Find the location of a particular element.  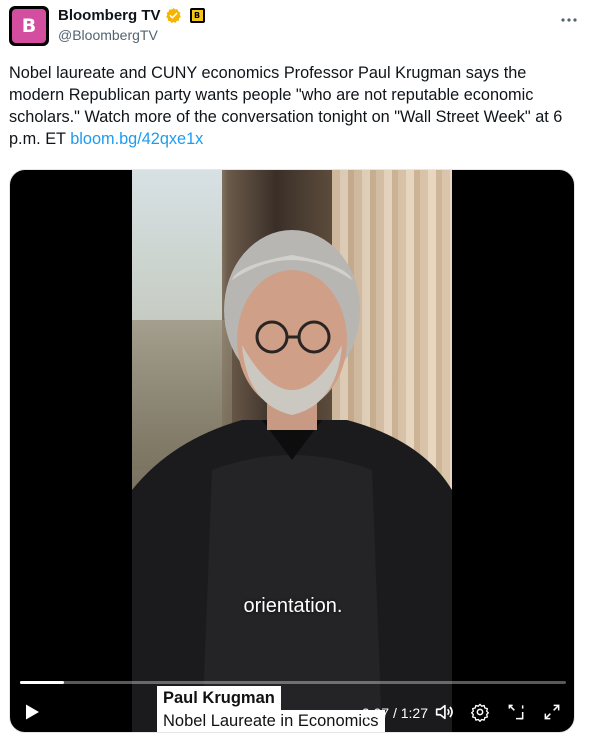

tweet-link: bloom.bg/42qxe1x is located at coordinates (136, 139).